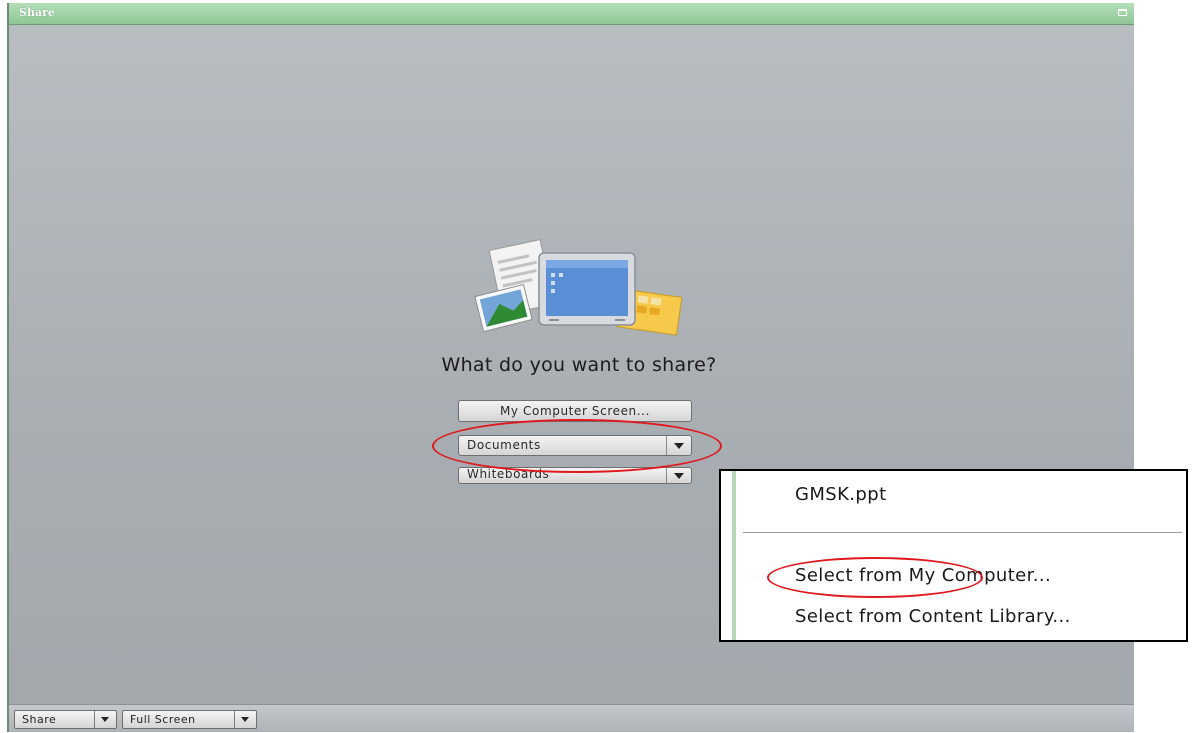  I want to click on menu-item-gmsk-ppt: GMSK.ppt, so click(841, 494).